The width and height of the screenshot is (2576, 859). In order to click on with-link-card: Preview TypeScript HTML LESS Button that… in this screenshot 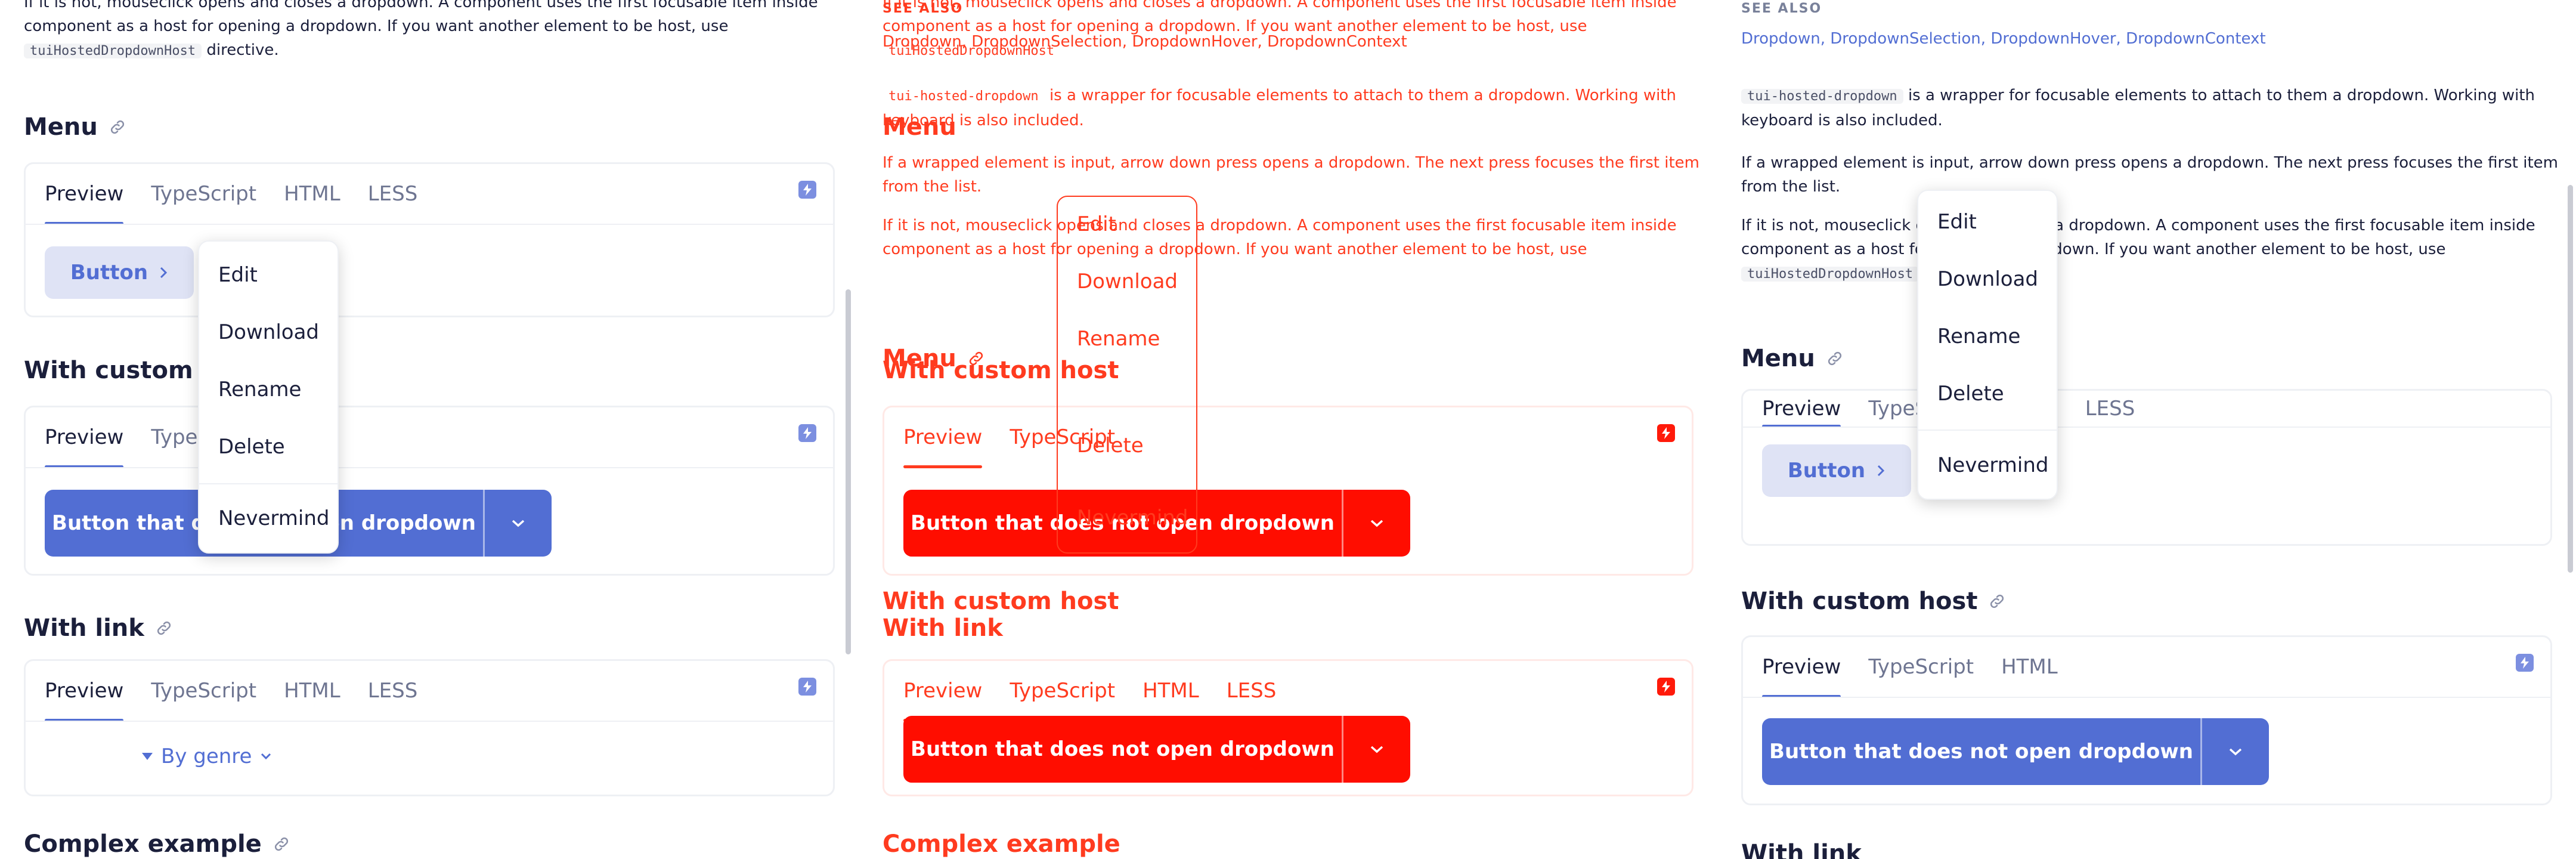, I will do `click(1288, 727)`.